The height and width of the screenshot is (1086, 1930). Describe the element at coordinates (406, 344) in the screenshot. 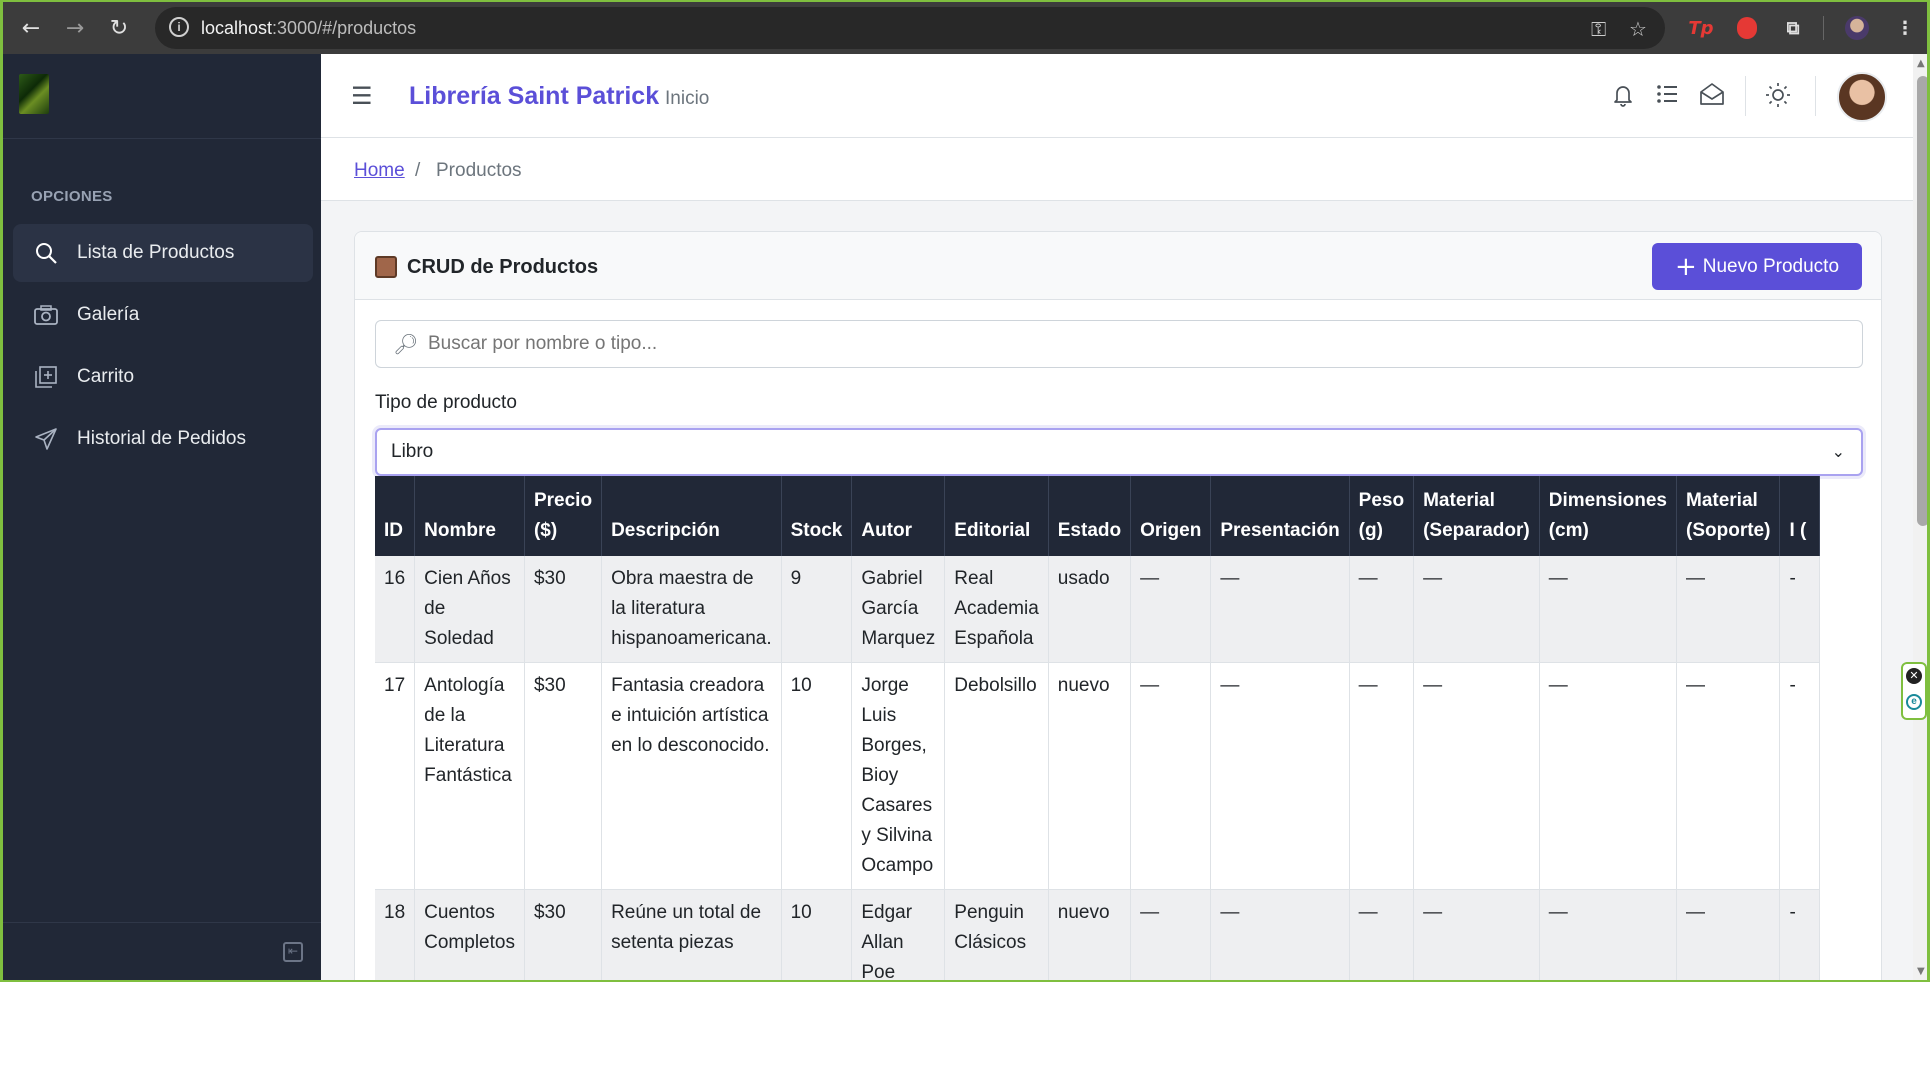

I see `magnifier-icon: 🔎︎` at that location.